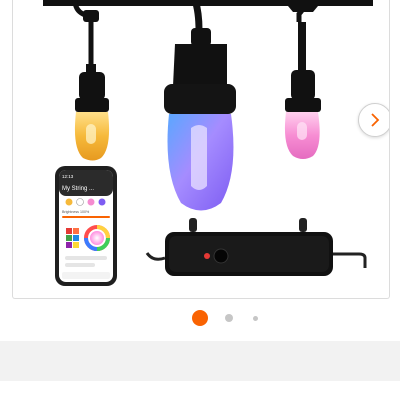  What do you see at coordinates (68, 176) in the screenshot?
I see `phone-time: 12:13` at bounding box center [68, 176].